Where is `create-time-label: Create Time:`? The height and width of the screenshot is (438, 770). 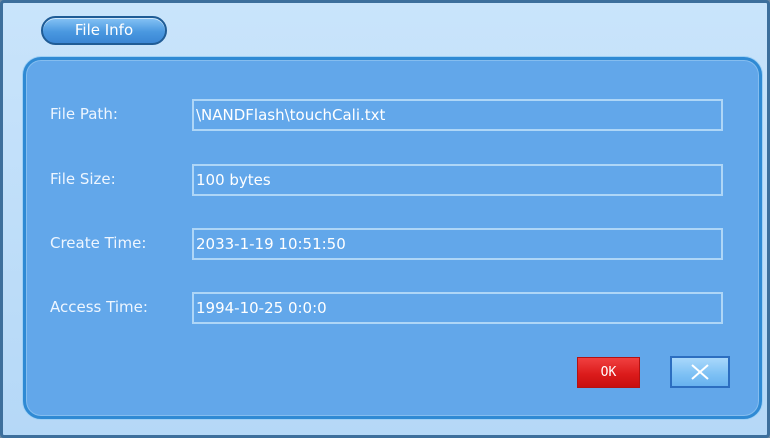
create-time-label: Create Time: is located at coordinates (98, 243).